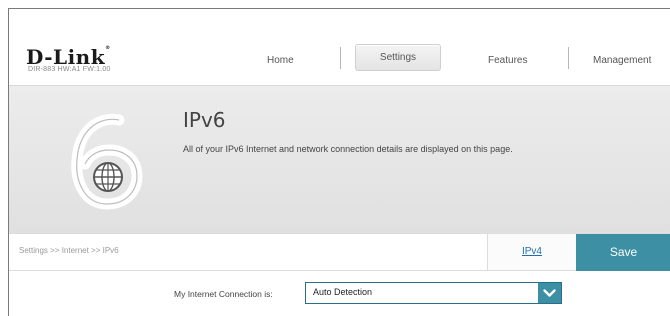 The image size is (670, 316). What do you see at coordinates (623, 252) in the screenshot?
I see `save-button: Save` at bounding box center [623, 252].